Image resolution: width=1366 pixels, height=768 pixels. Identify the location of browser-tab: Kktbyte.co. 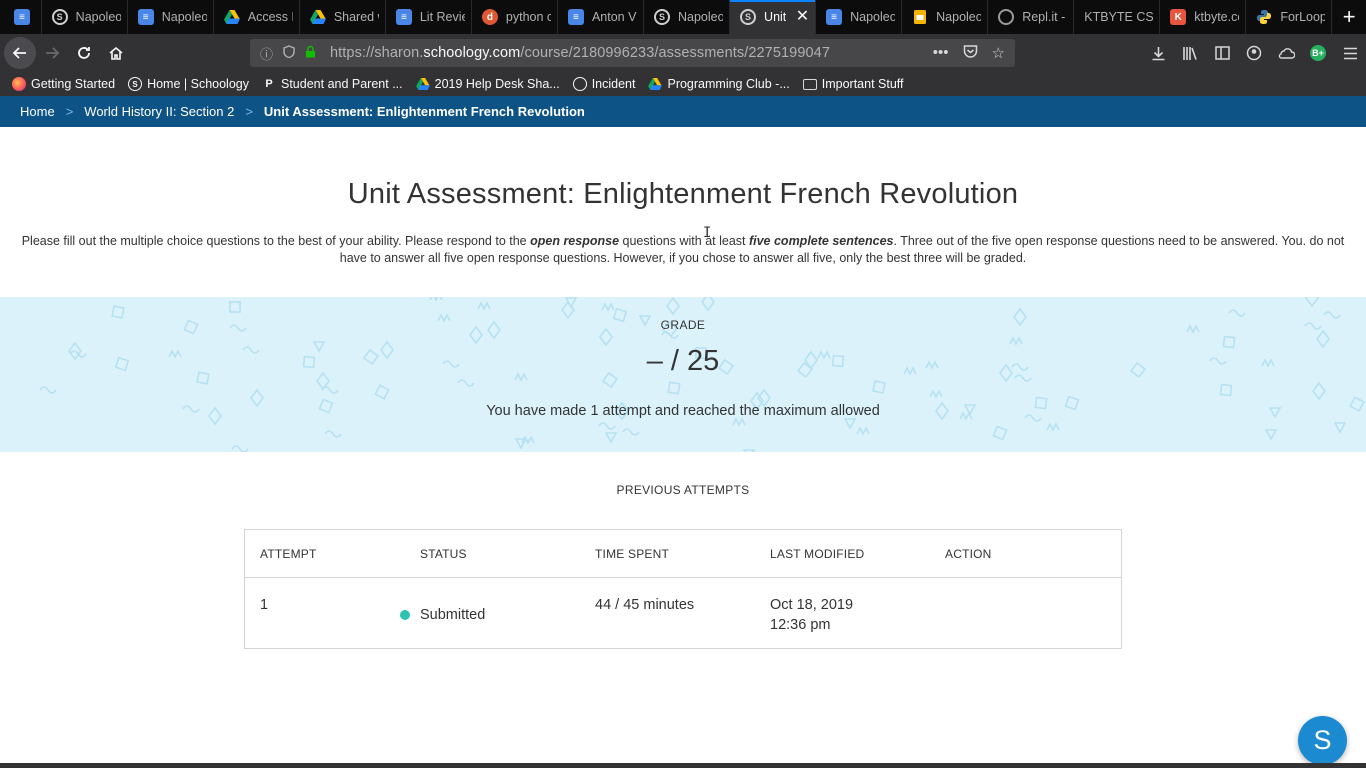
(1203, 17).